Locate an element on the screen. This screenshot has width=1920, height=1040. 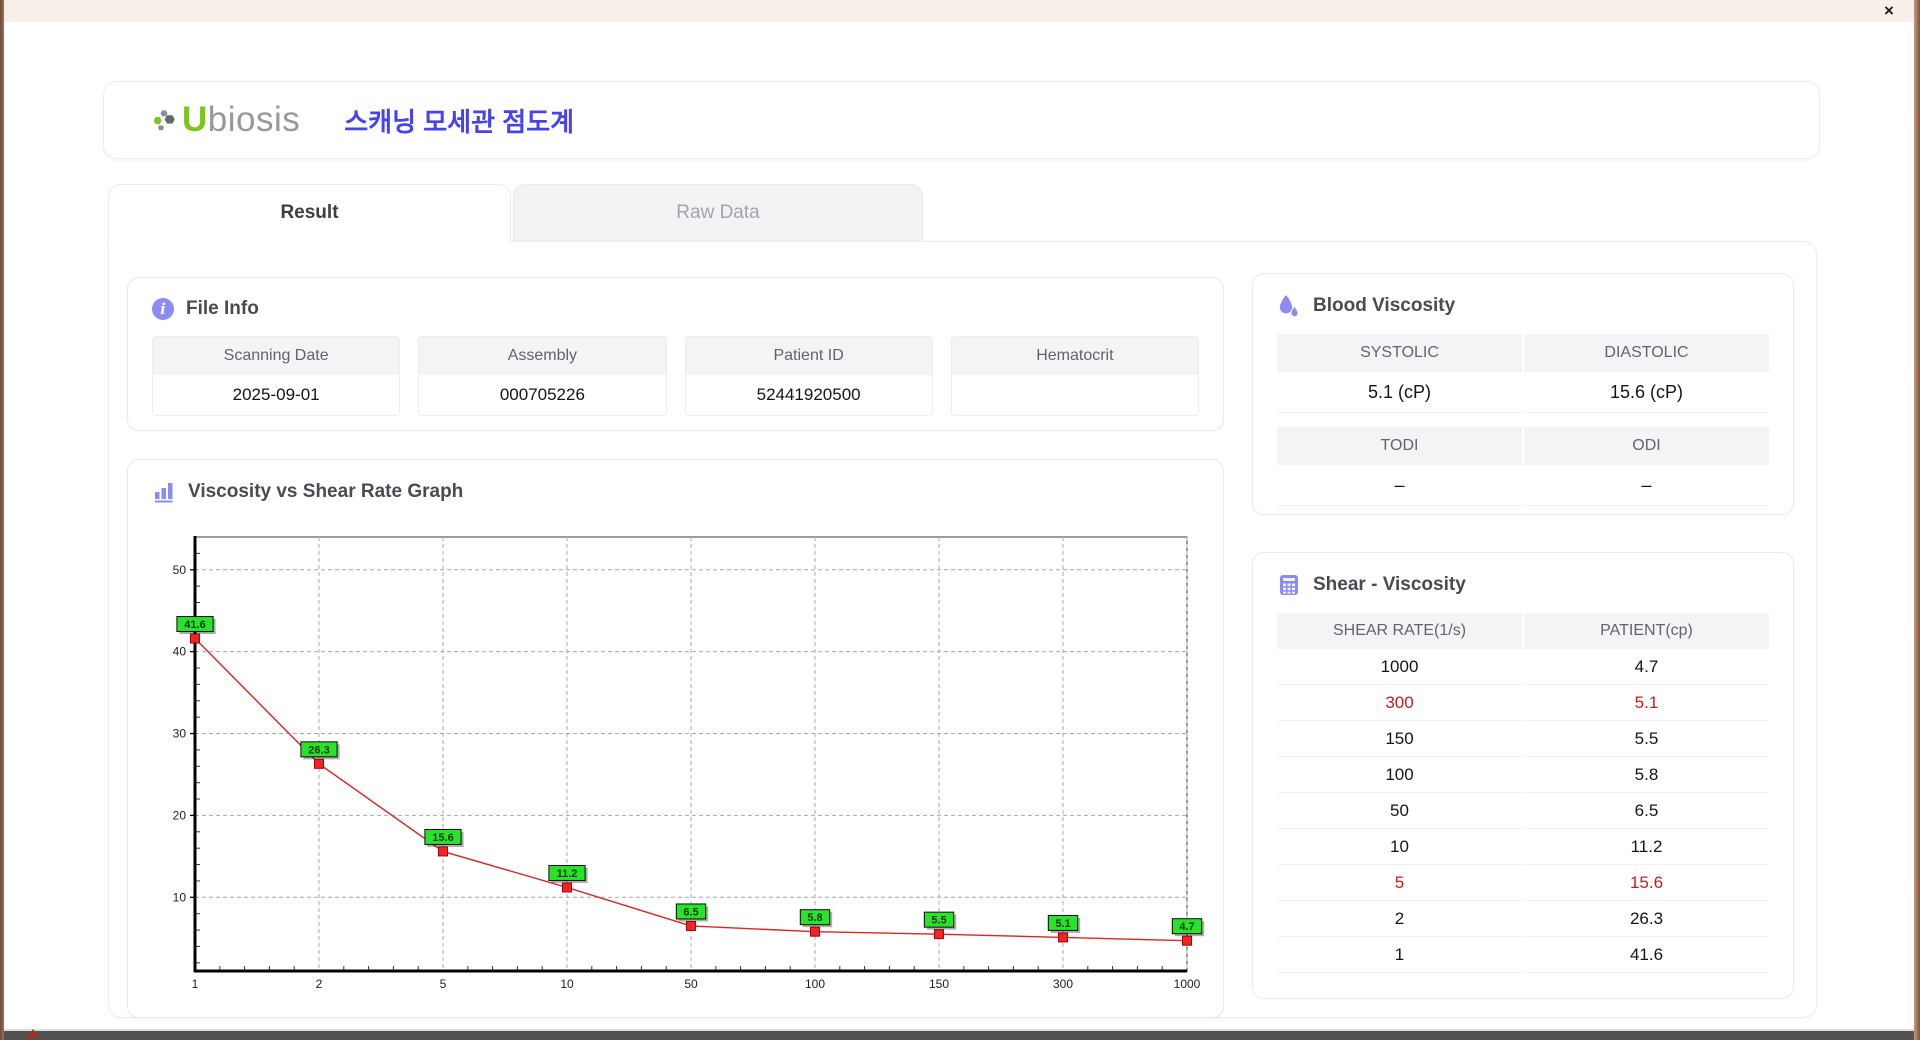
data-point-label: 4.7 is located at coordinates (1186, 927).